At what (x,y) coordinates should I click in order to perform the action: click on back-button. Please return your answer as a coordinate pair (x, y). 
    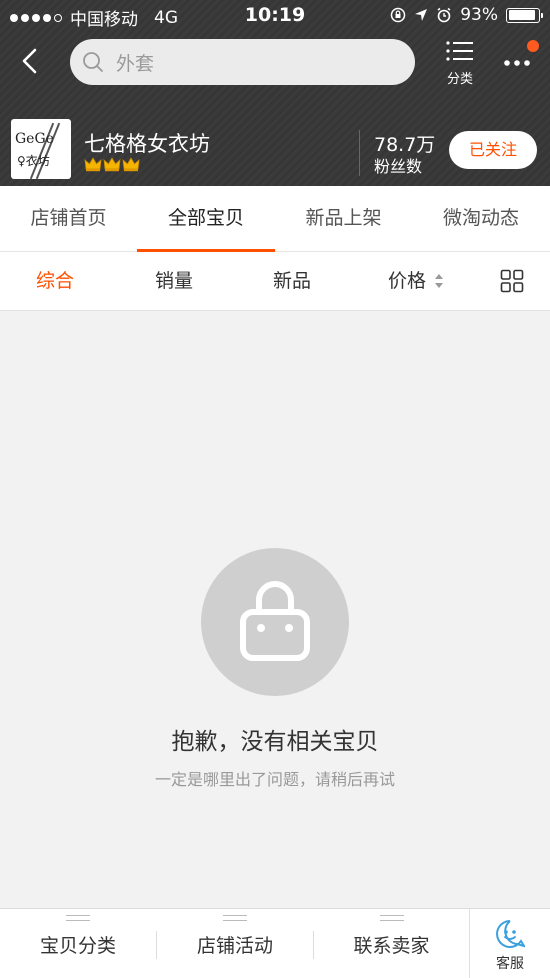
    Looking at the image, I should click on (31, 61).